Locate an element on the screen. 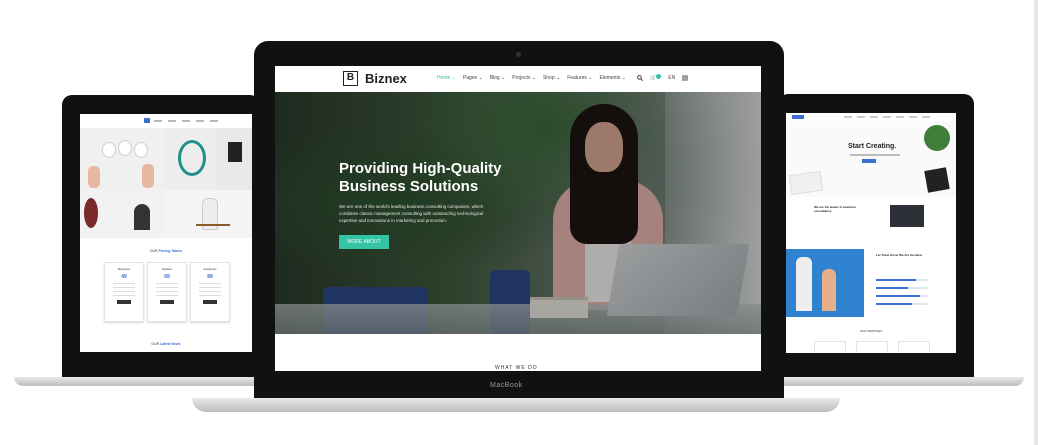  painters-image is located at coordinates (825, 283).